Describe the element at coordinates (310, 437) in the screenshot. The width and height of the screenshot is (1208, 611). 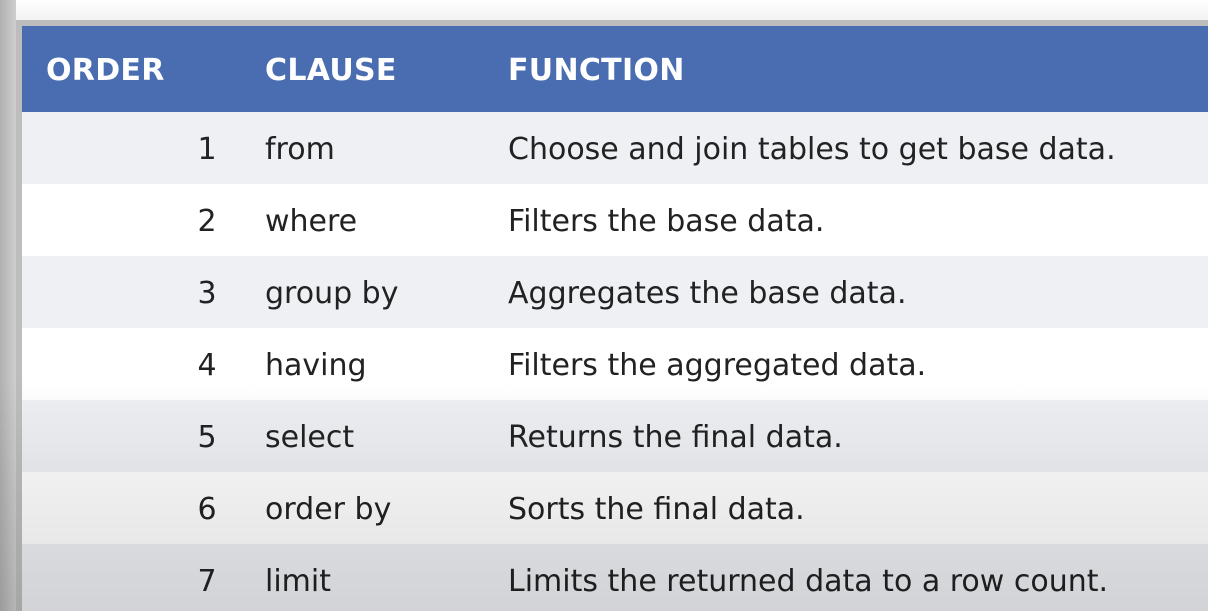
I see `clause-cell: select` at that location.